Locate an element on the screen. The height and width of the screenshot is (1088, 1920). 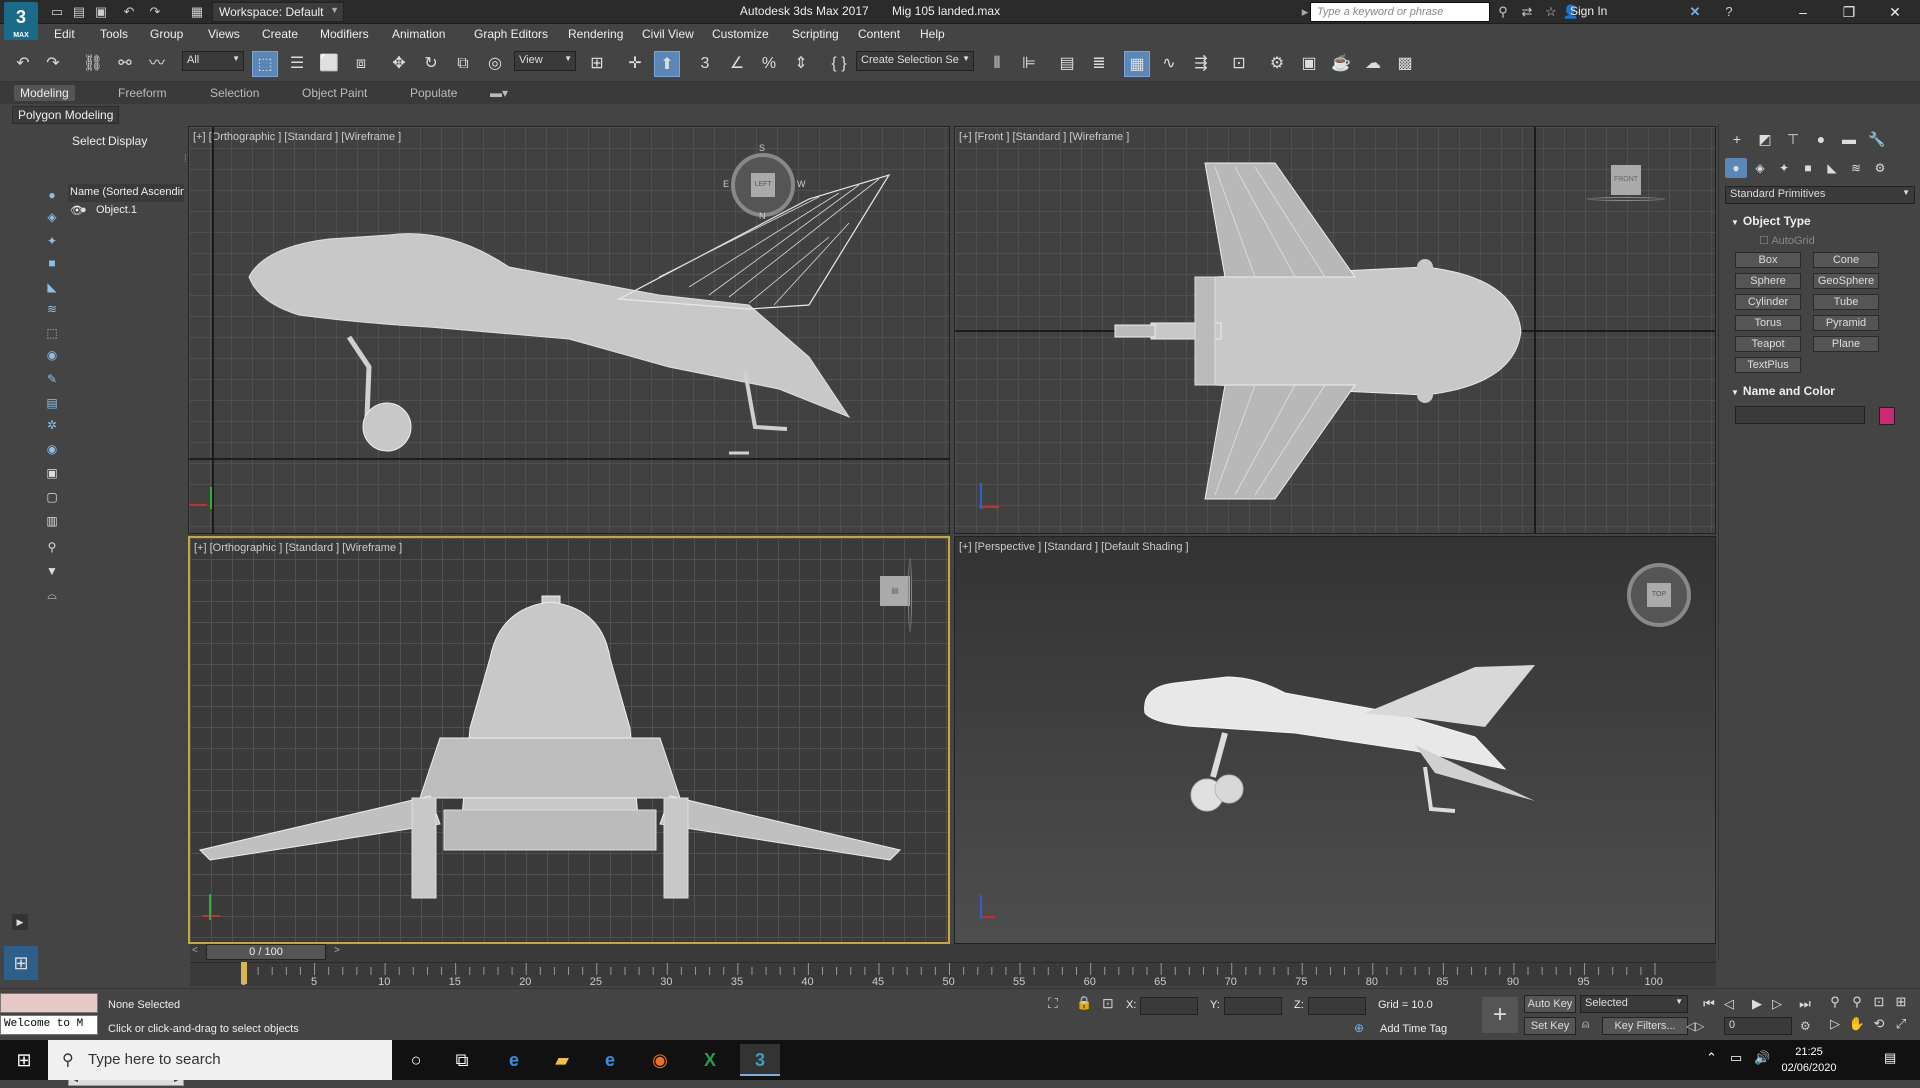
key-mode-dropdown: Selected ▼ is located at coordinates (1634, 1004).